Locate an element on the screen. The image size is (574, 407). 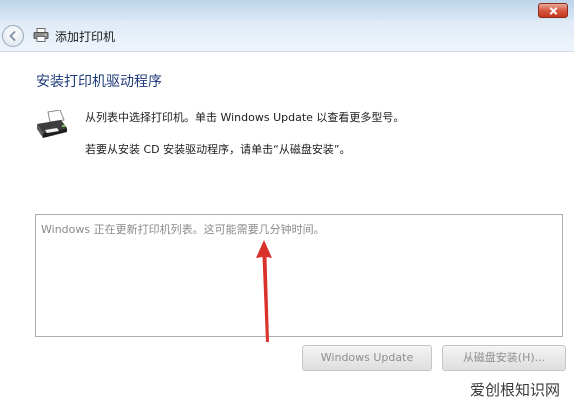
close-button is located at coordinates (553, 10).